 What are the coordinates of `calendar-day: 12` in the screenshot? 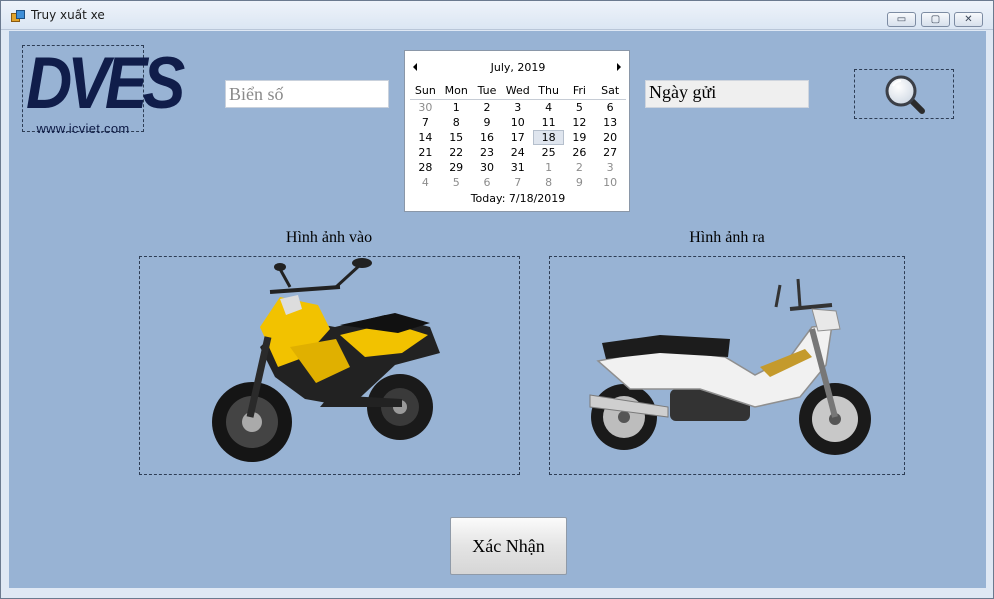 It's located at (579, 122).